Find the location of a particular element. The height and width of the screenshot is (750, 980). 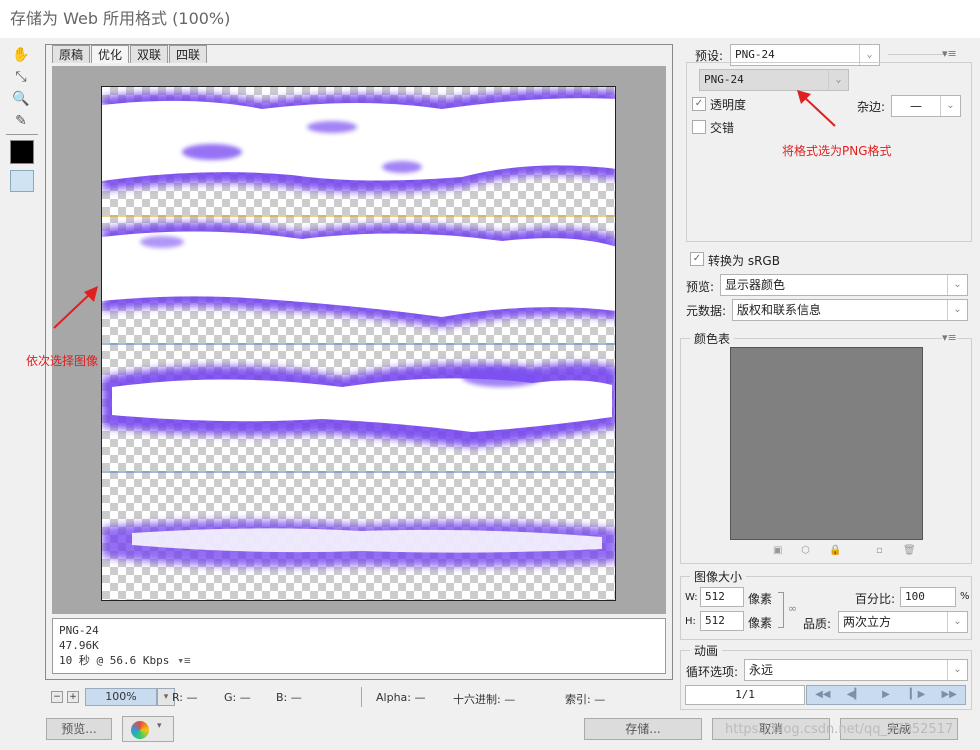

percent-unit: % is located at coordinates (965, 596).